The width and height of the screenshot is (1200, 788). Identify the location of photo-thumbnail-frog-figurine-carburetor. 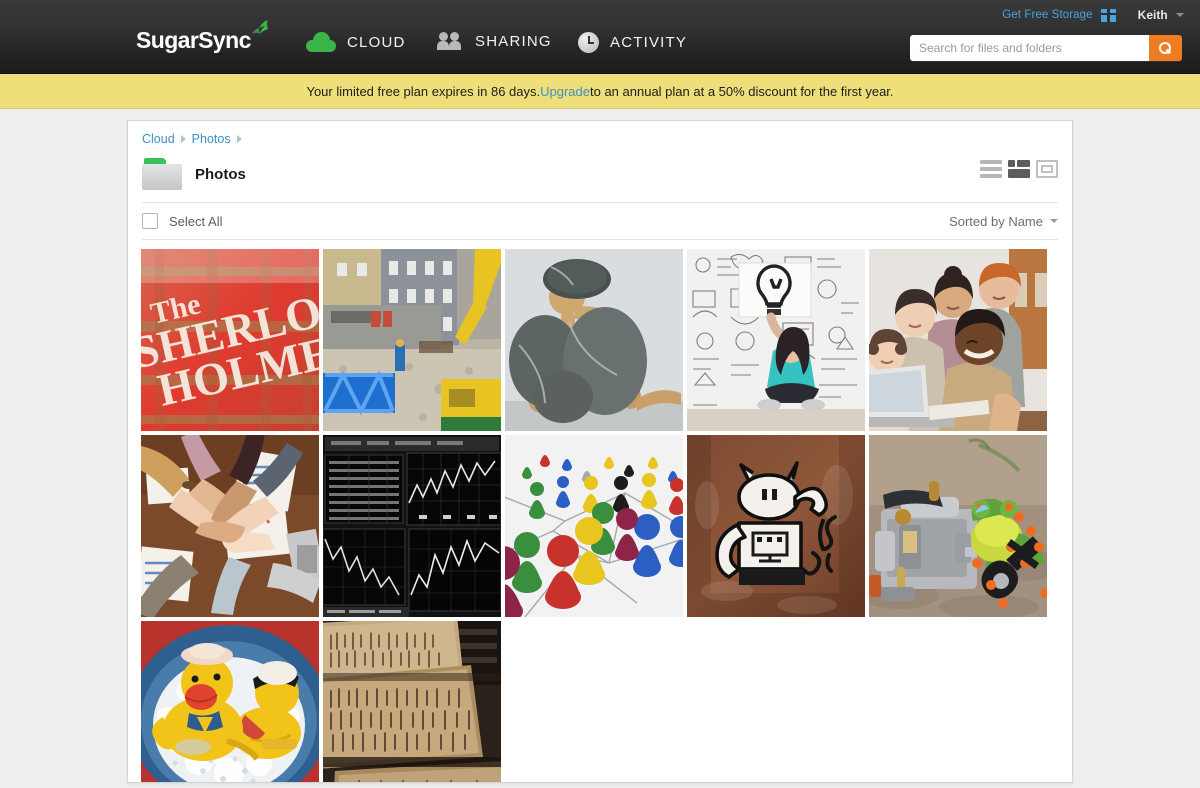
(958, 526).